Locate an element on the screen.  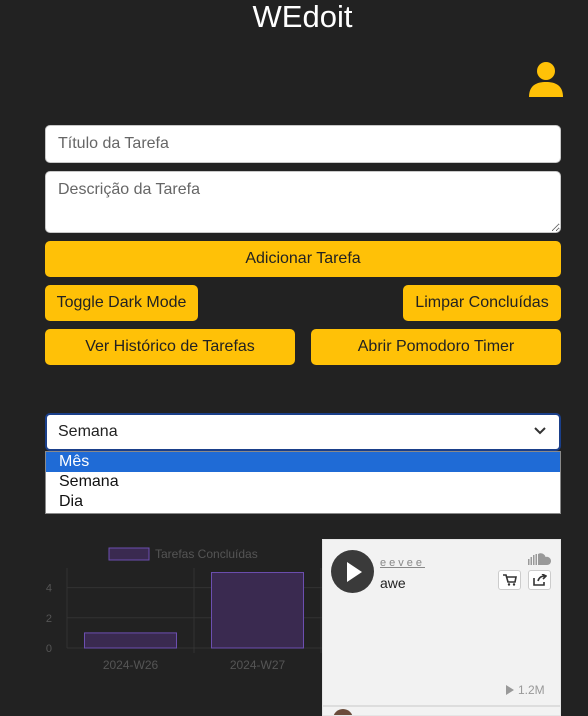
play-count-value: 1.2M is located at coordinates (531, 690).